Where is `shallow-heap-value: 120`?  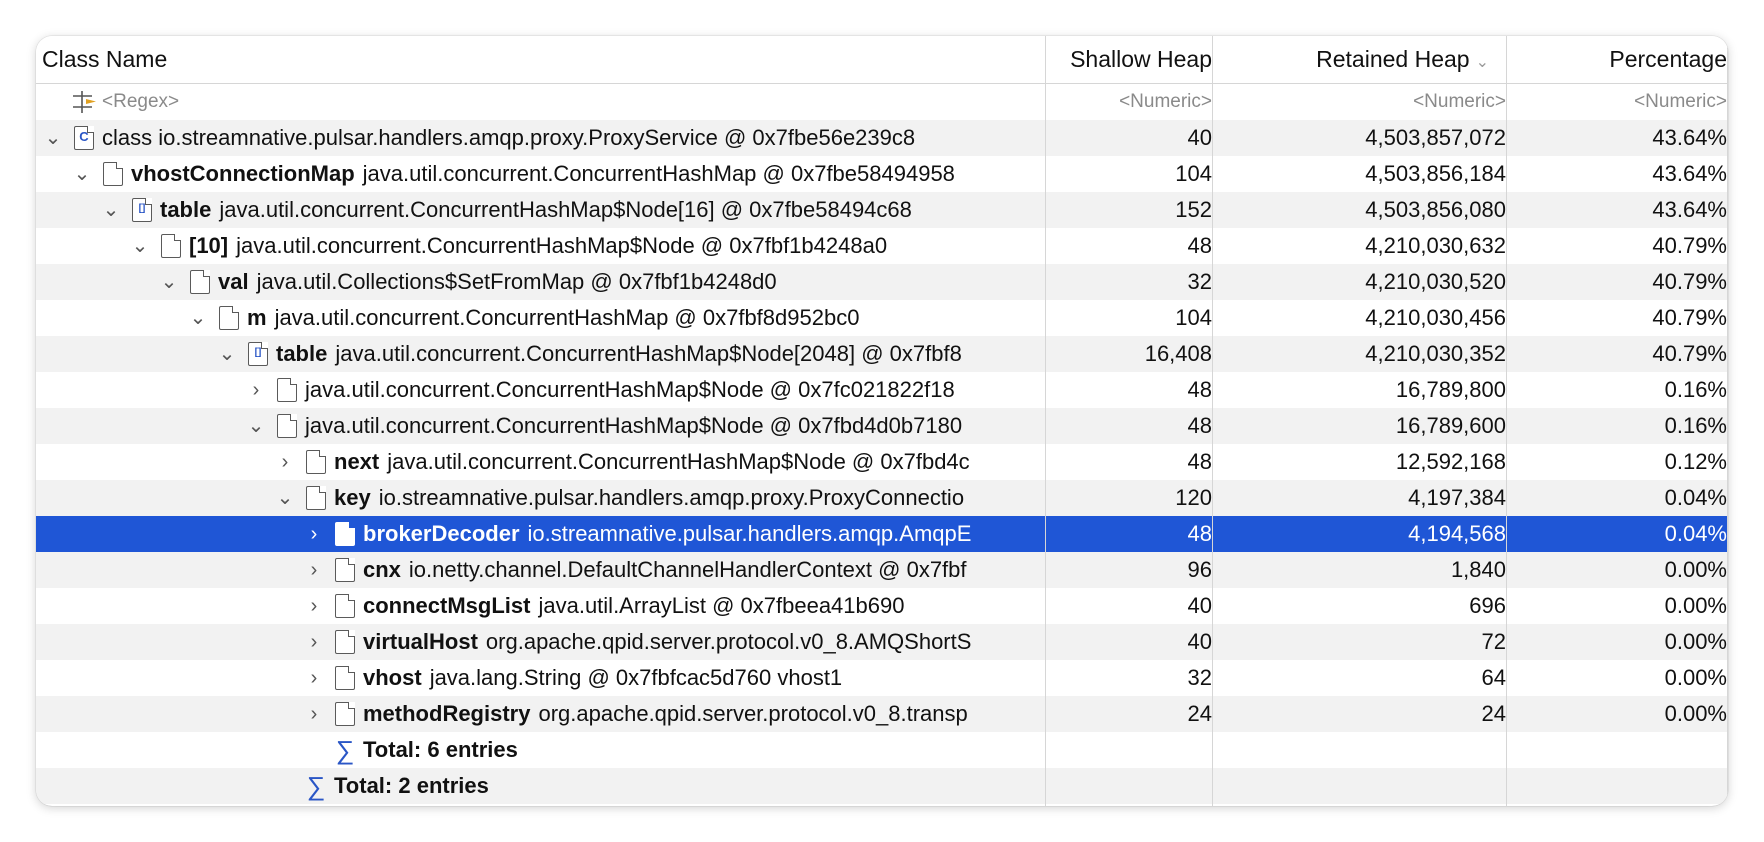
shallow-heap-value: 120 is located at coordinates (1193, 497).